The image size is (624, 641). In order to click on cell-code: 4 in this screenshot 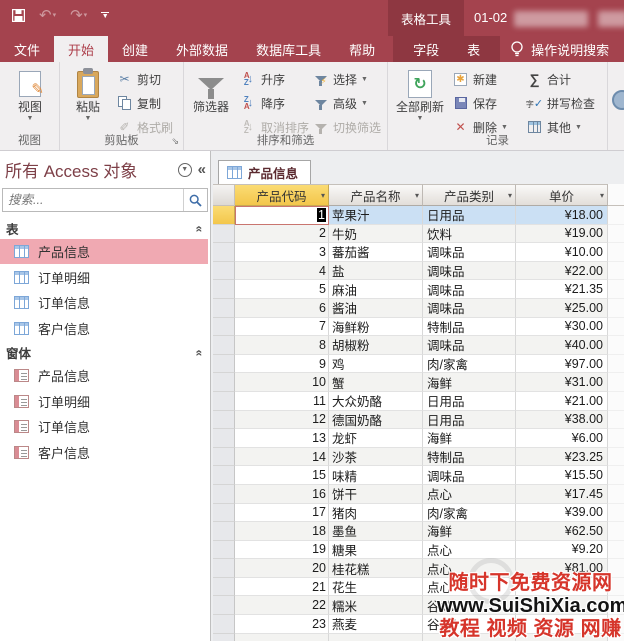, I will do `click(282, 271)`.